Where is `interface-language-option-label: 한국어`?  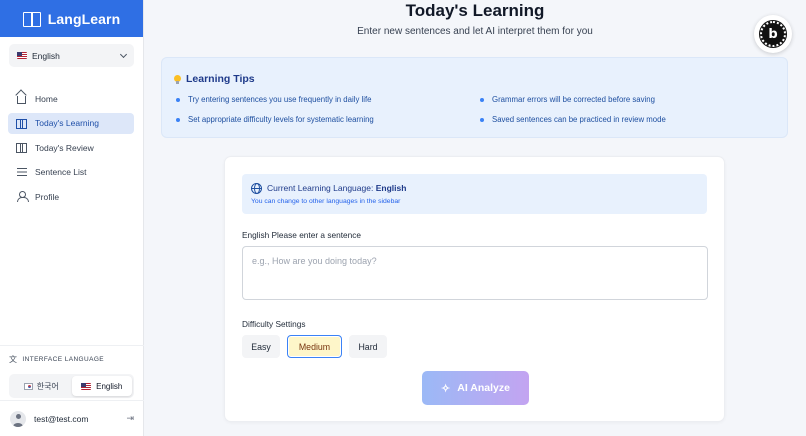 interface-language-option-label: 한국어 is located at coordinates (47, 386).